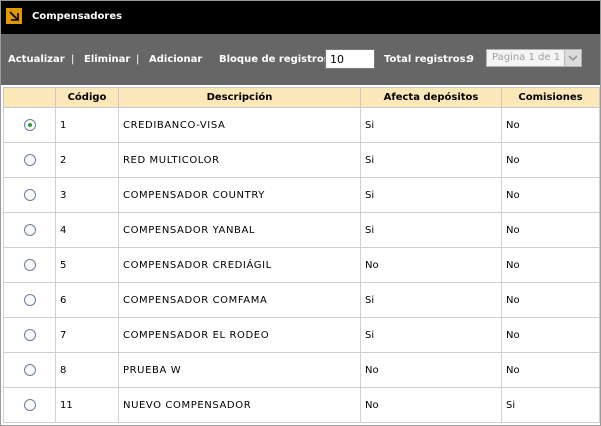 Image resolution: width=601 pixels, height=426 pixels. What do you see at coordinates (239, 160) in the screenshot?
I see `descripcion-cell: RED MULTICOLOR` at bounding box center [239, 160].